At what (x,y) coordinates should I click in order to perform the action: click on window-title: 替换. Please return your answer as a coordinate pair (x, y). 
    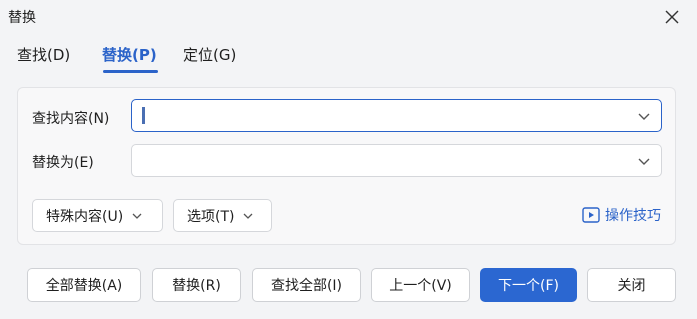
    Looking at the image, I should click on (22, 18).